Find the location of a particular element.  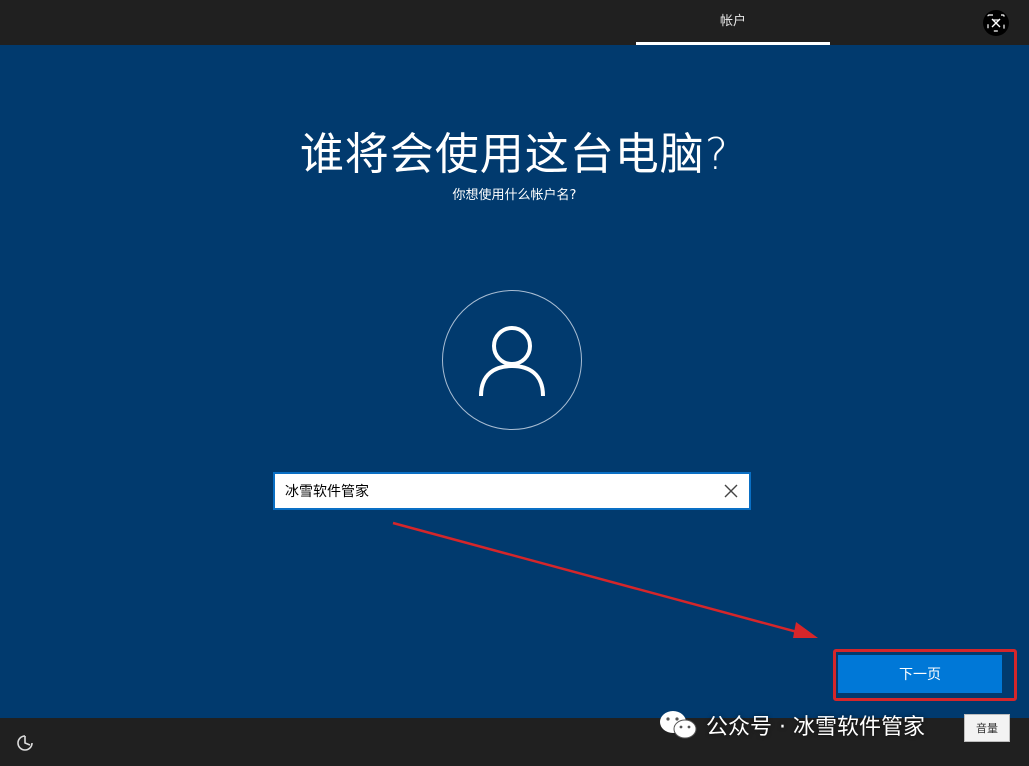

watermark: 公众号 · 冰雪软件管家 is located at coordinates (791, 725).